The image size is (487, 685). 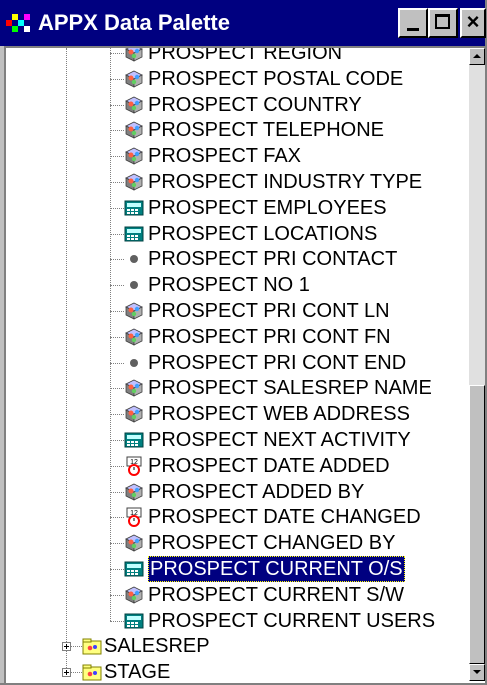 I want to click on tree-item-field: PROSPECT PRI CONT FN, so click(x=236, y=337).